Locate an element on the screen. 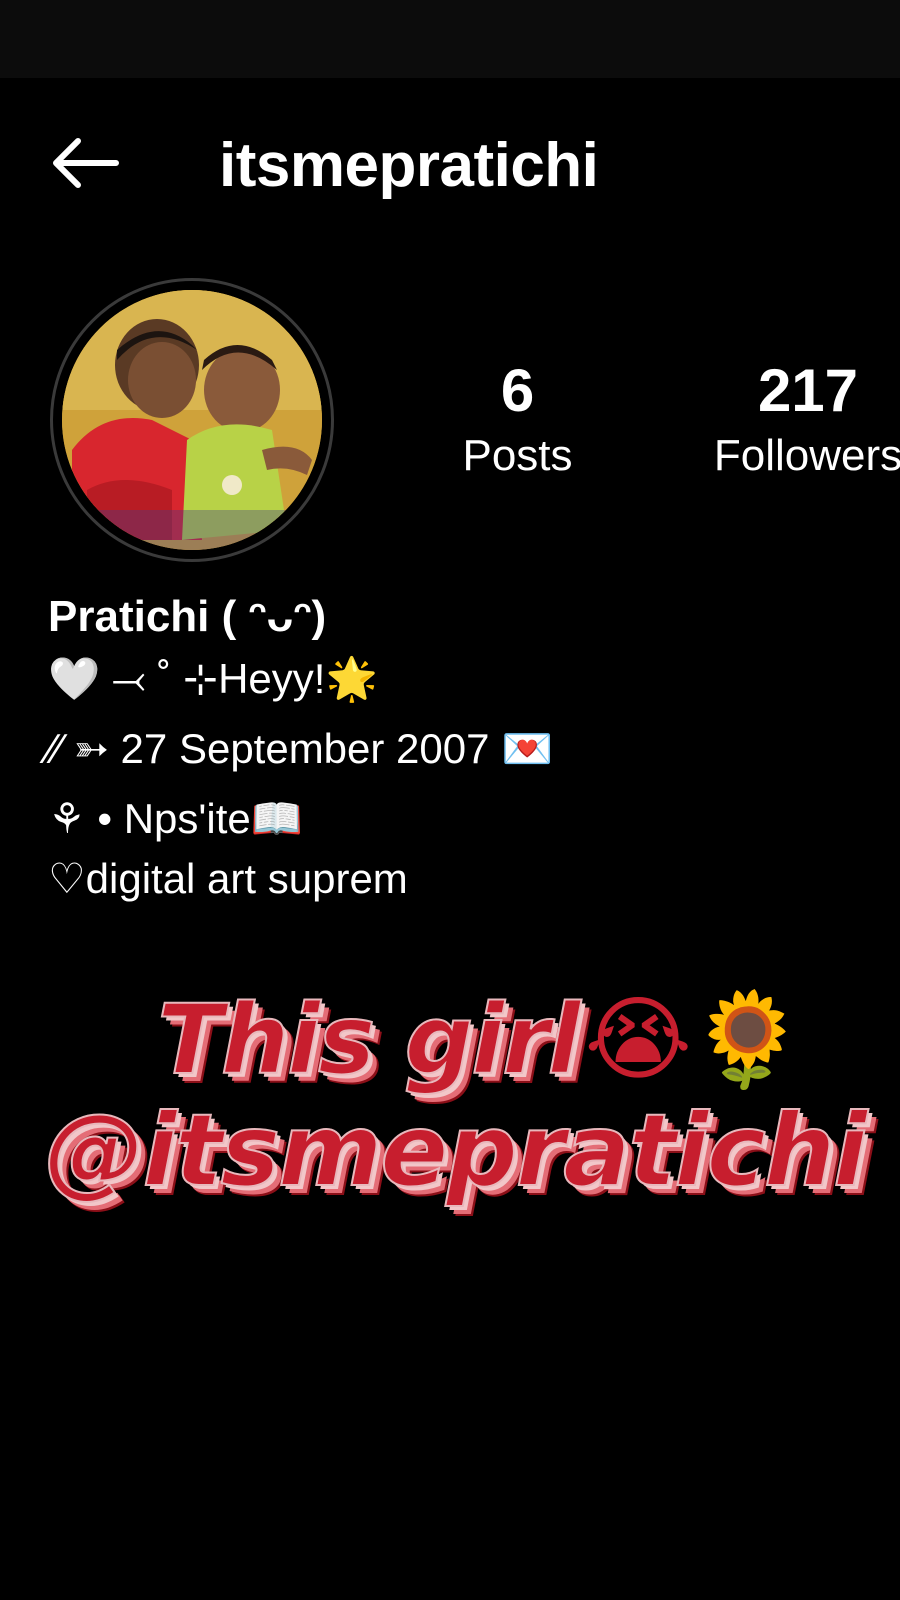 The height and width of the screenshot is (1600, 900). posts-label: Posts is located at coordinates (517, 455).